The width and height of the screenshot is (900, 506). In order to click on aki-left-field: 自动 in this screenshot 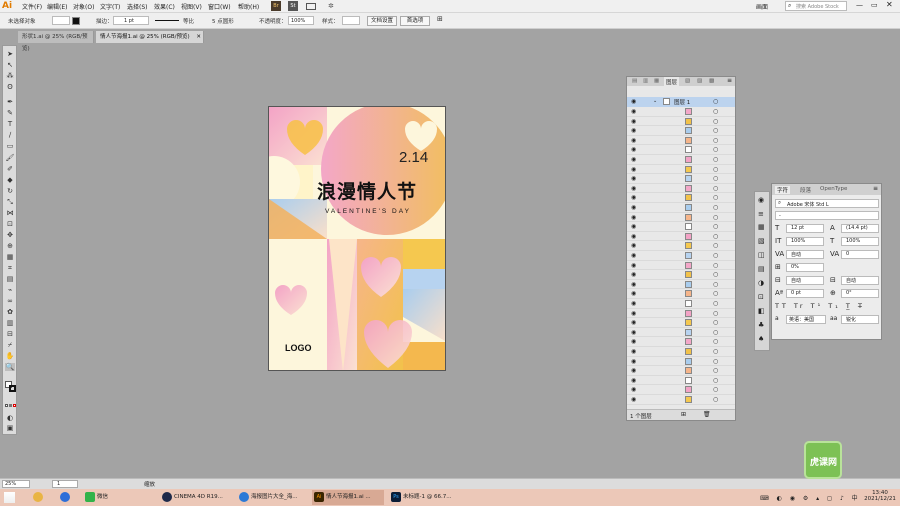, I will do `click(805, 280)`.